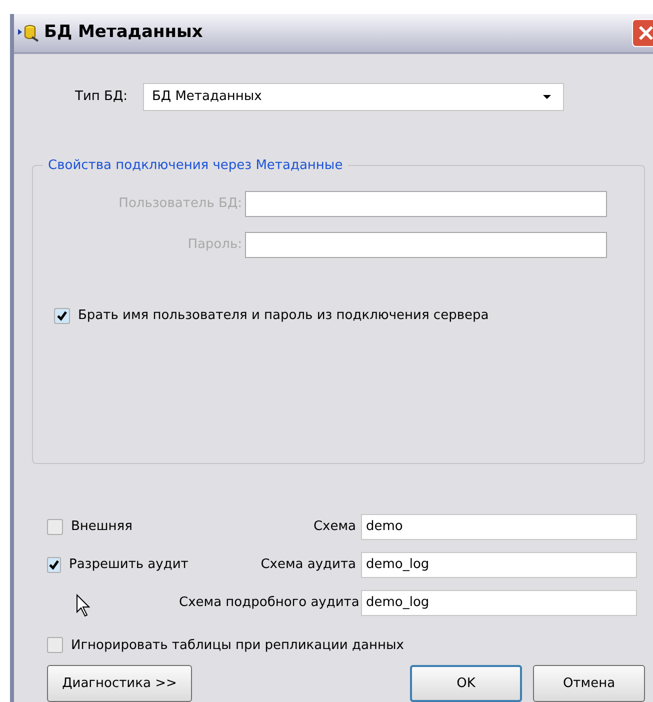  Describe the element at coordinates (101, 527) in the screenshot. I see `checkbox-label: Внешняя` at that location.